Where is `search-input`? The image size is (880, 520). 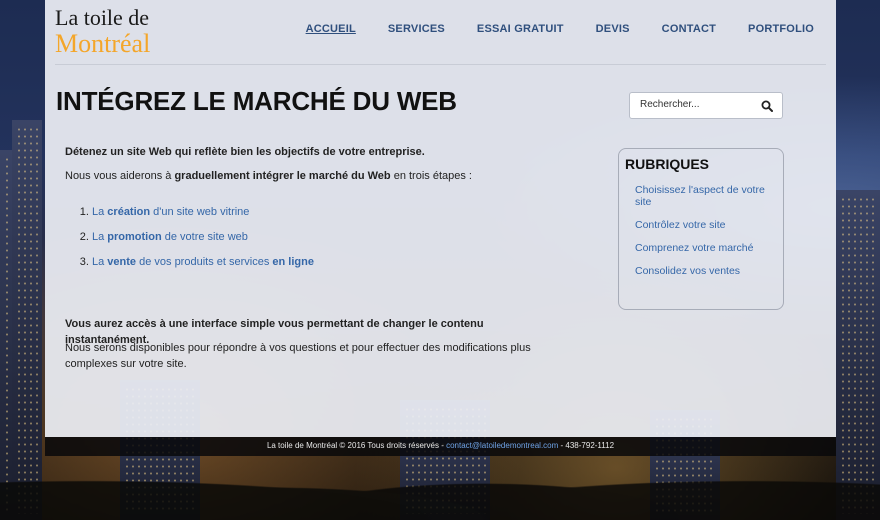 search-input is located at coordinates (697, 104).